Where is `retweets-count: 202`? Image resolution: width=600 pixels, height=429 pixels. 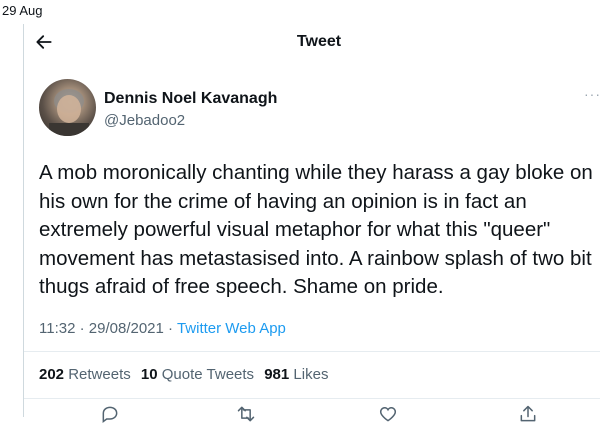
retweets-count: 202 is located at coordinates (52, 374).